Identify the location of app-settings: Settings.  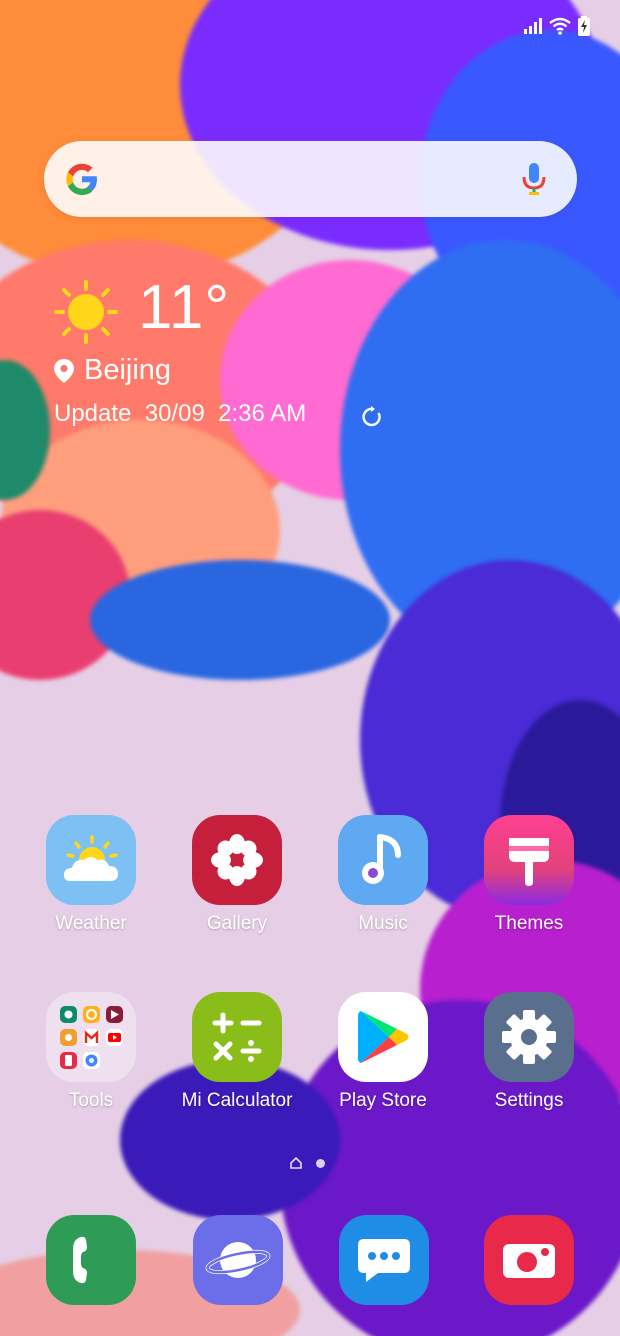
(529, 1052).